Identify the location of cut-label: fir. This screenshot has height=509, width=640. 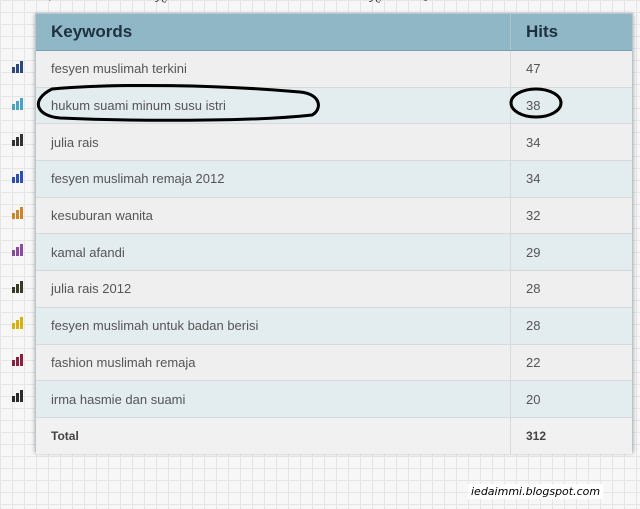
(470, 1).